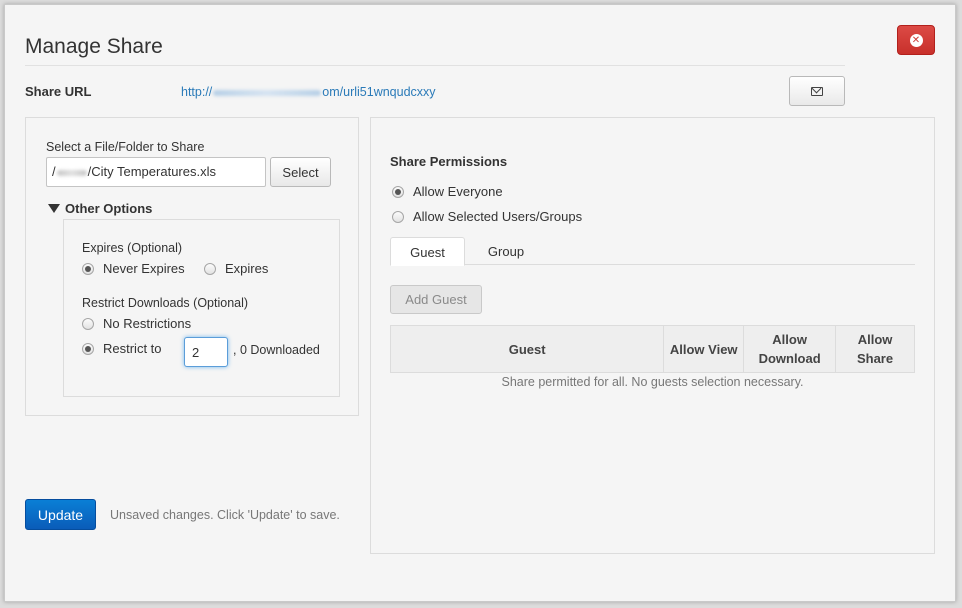  I want to click on column-header-allow-download: Allow Download, so click(790, 349).